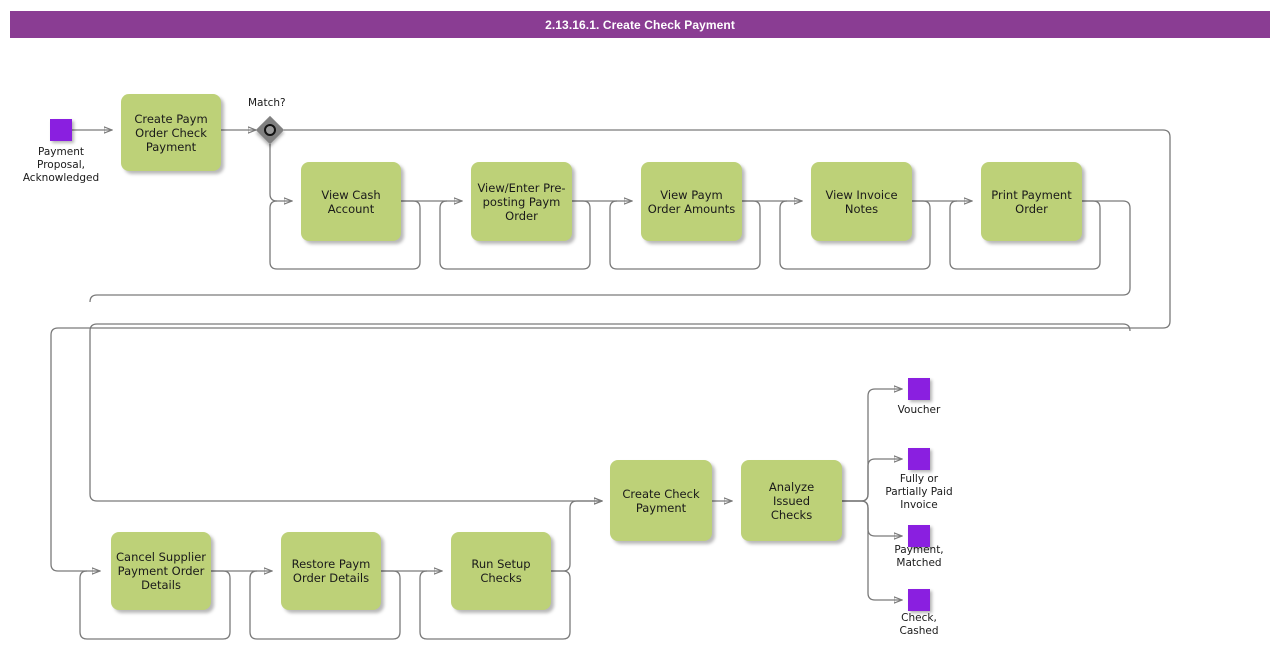 The height and width of the screenshot is (650, 1280). I want to click on diagram-title-bar: 2.13.16.1. Create Check Payment, so click(640, 24).